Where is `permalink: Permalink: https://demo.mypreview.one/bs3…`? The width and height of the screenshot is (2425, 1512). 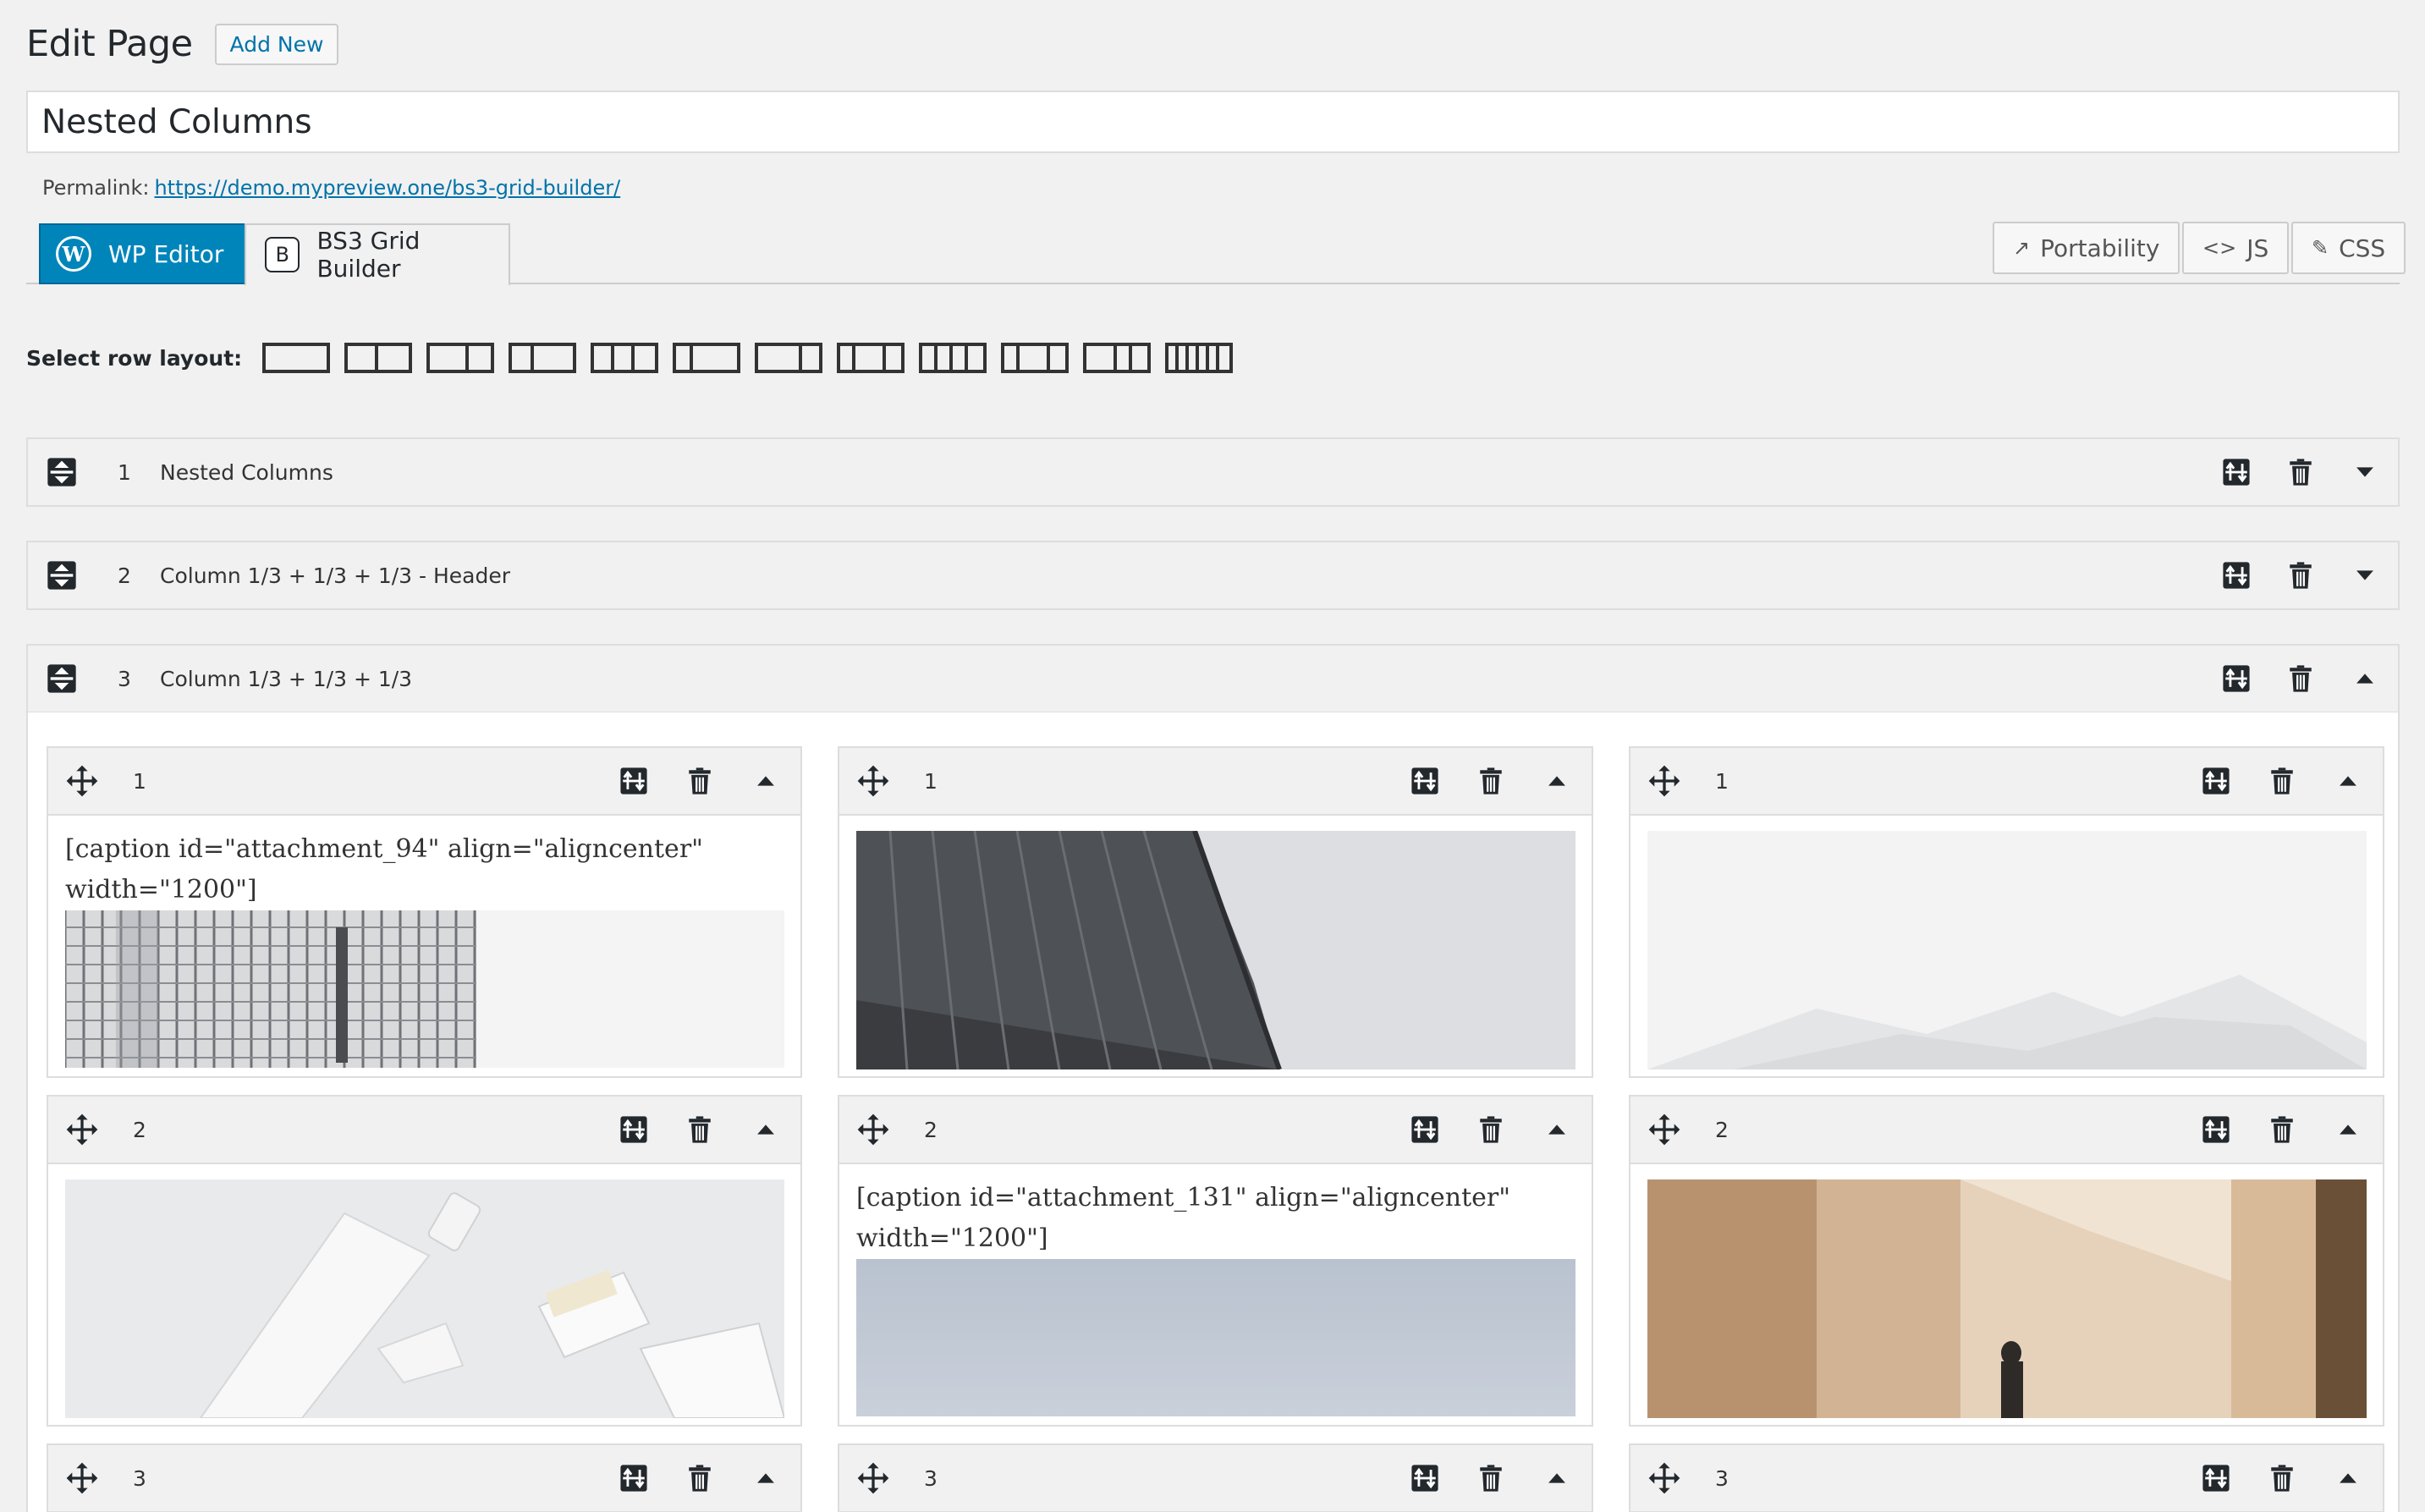 permalink: Permalink: https://demo.mypreview.one/bs3… is located at coordinates (331, 188).